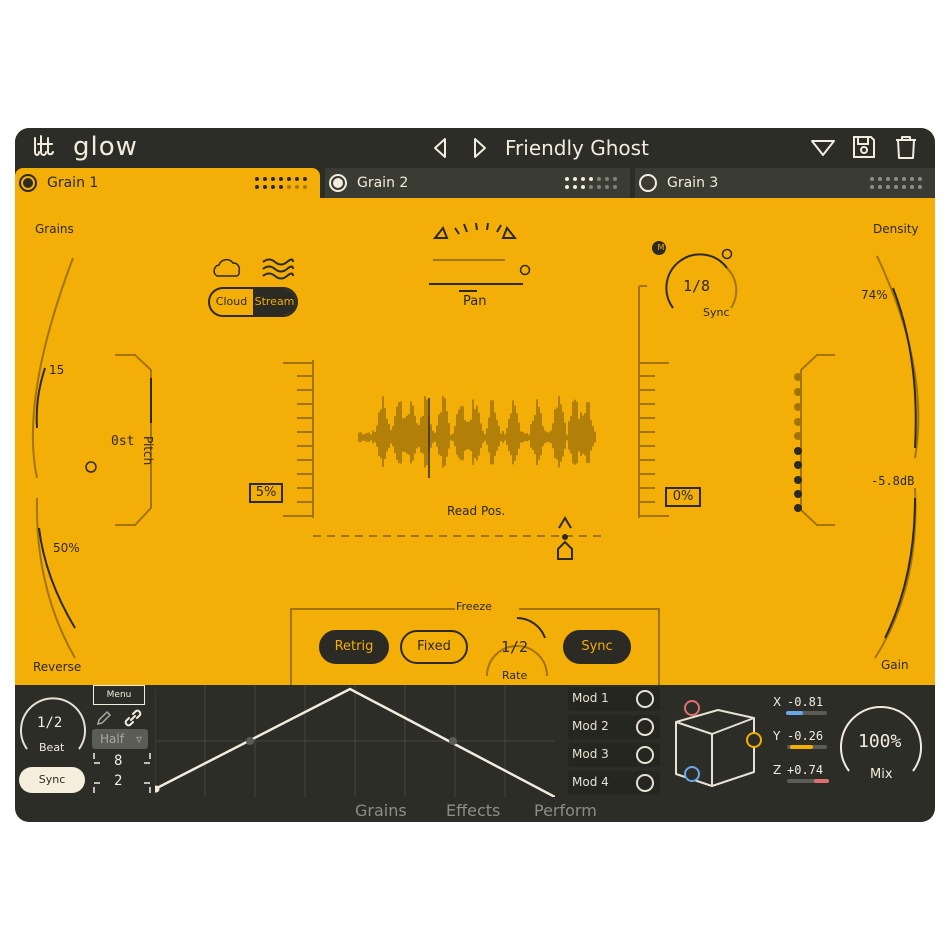  What do you see at coordinates (227, 268) in the screenshot?
I see `cloud-icon` at bounding box center [227, 268].